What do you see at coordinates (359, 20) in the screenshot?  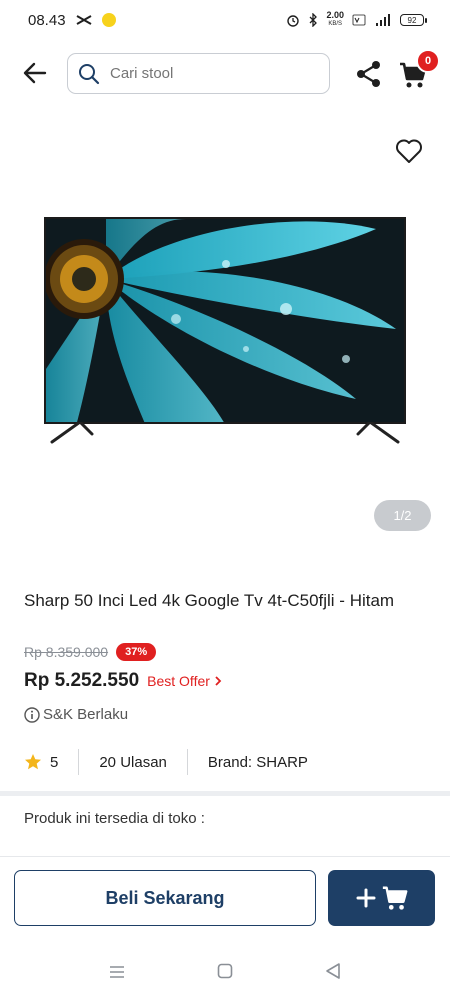 I see `volte-icon` at bounding box center [359, 20].